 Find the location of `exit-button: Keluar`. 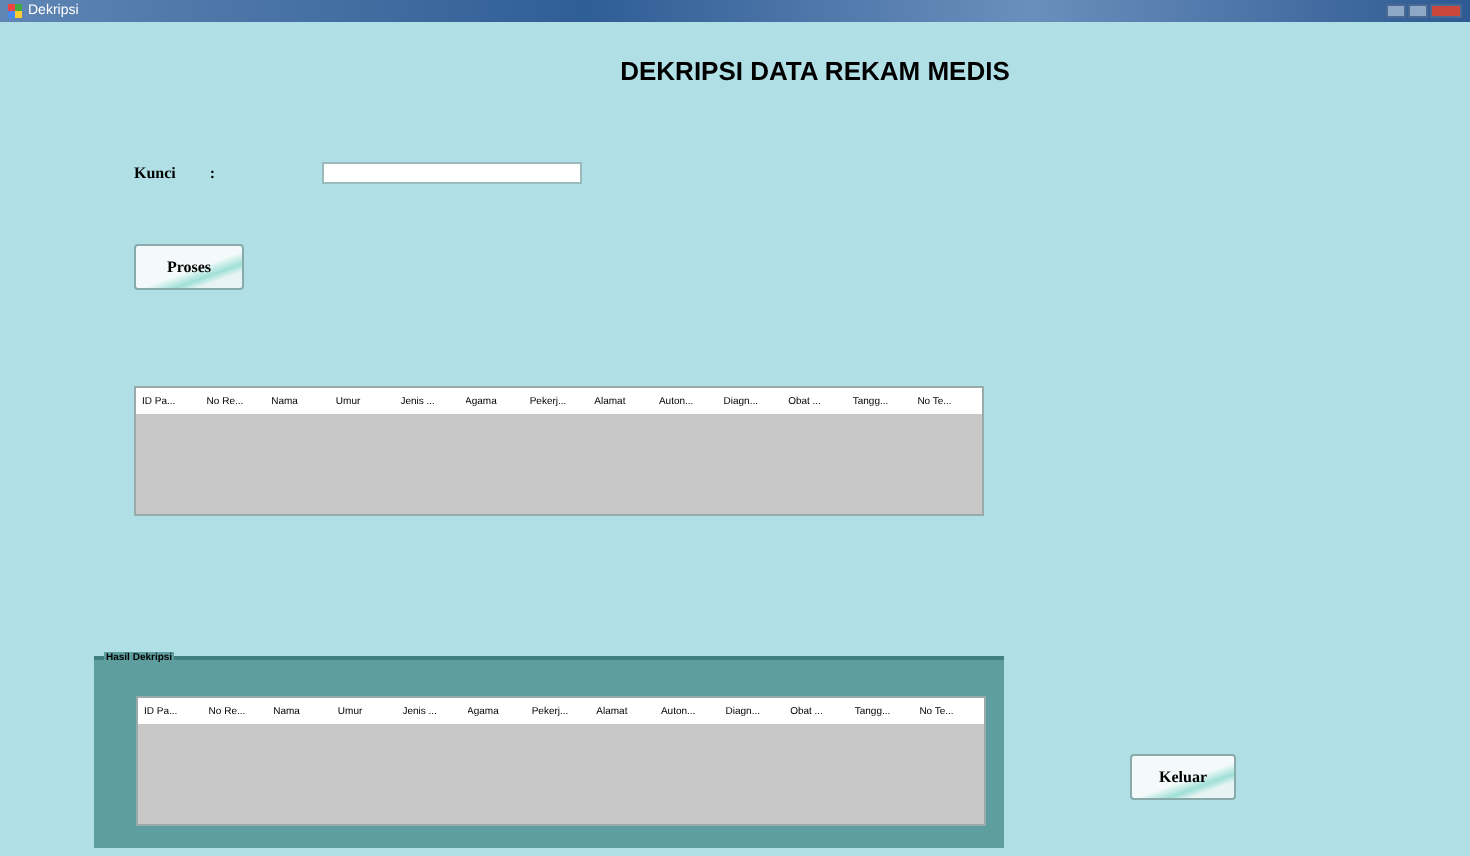

exit-button: Keluar is located at coordinates (1183, 777).